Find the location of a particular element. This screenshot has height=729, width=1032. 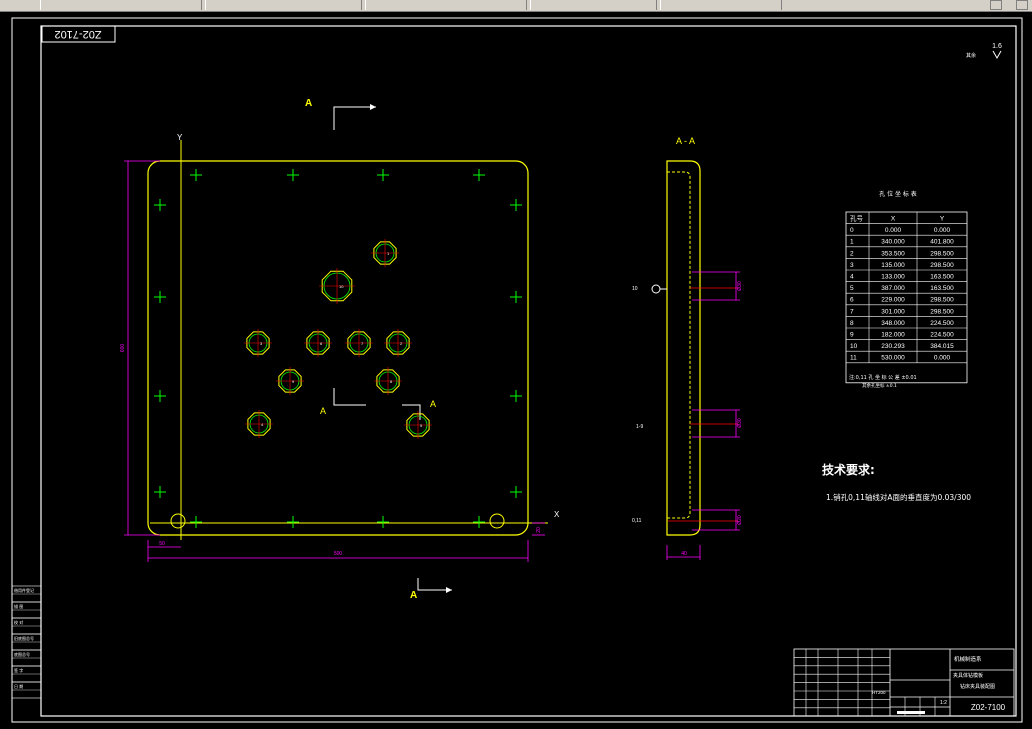

side-block-label: 底图总号 is located at coordinates (22, 654).